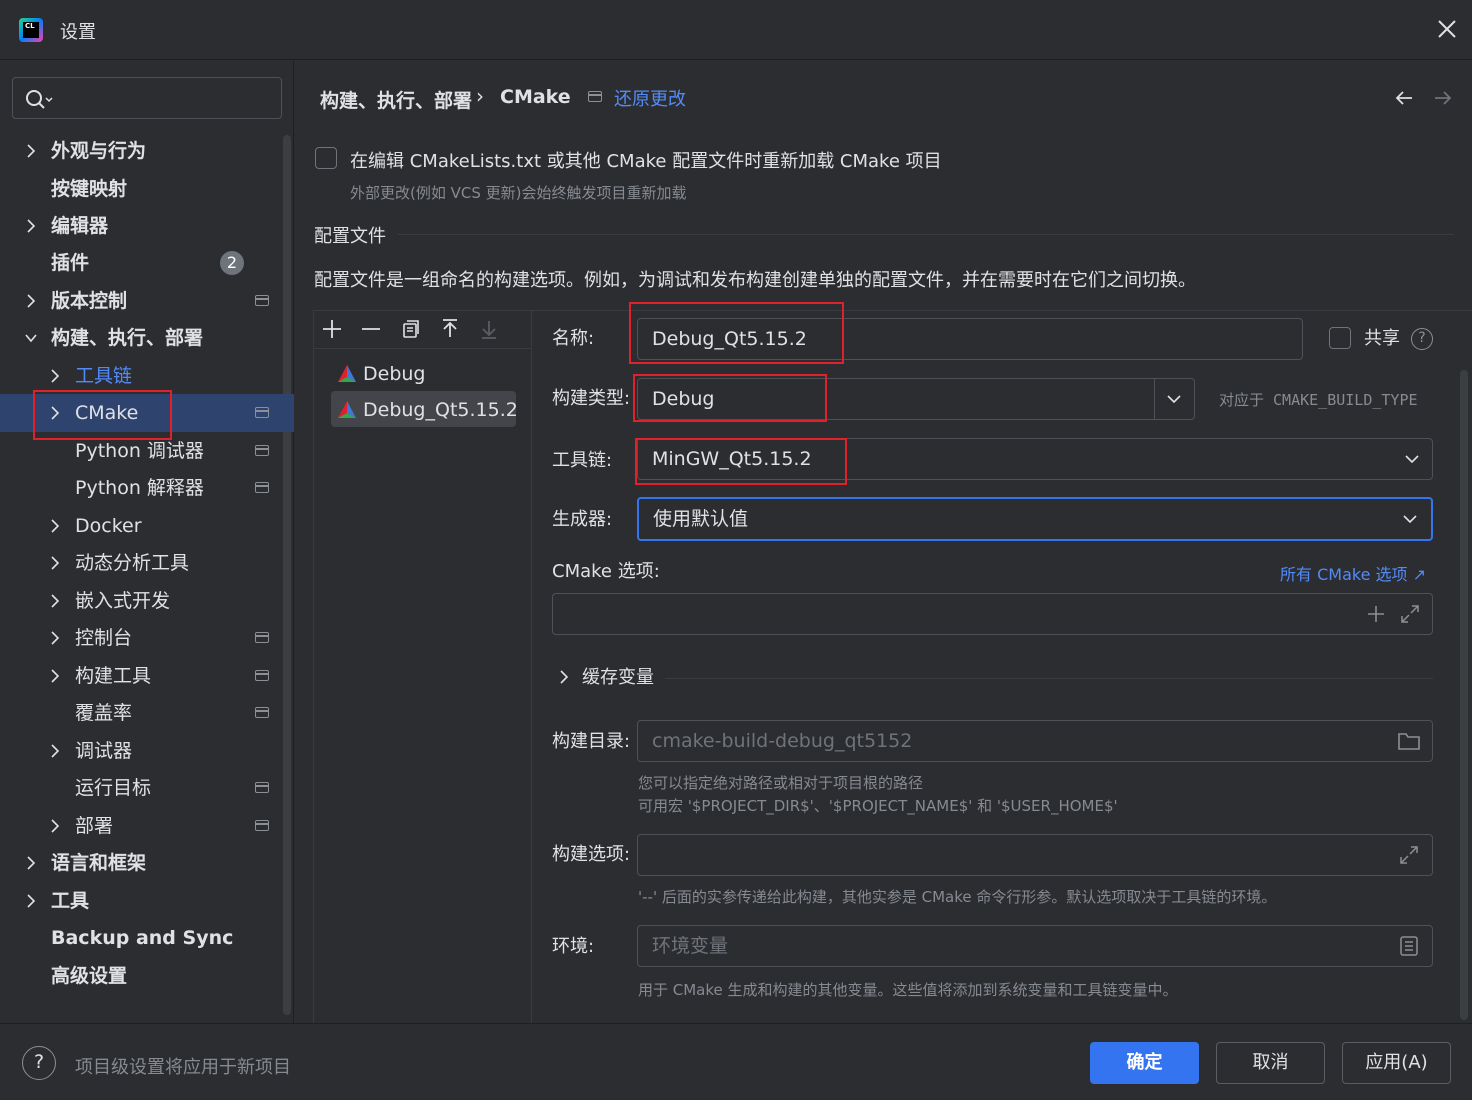 The height and width of the screenshot is (1100, 1472). Describe the element at coordinates (287, 575) in the screenshot. I see `sidebar-scrollbar` at that location.